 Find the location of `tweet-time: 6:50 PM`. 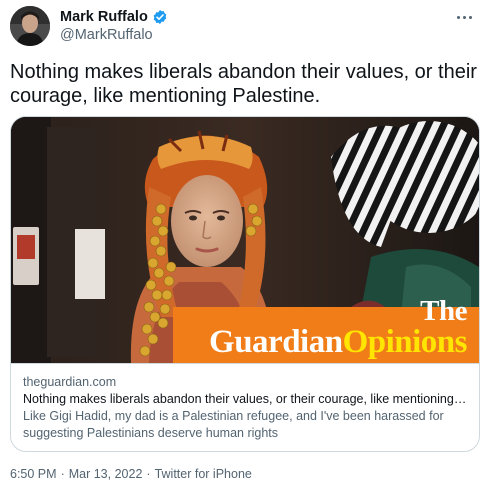

tweet-time: 6:50 PM is located at coordinates (33, 474).